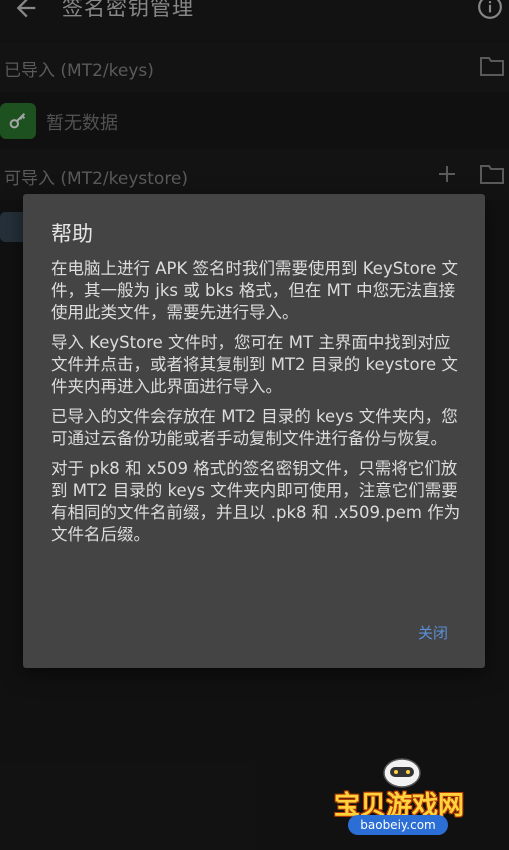 The height and width of the screenshot is (850, 509). What do you see at coordinates (72, 234) in the screenshot?
I see `dialog-title: 帮助` at bounding box center [72, 234].